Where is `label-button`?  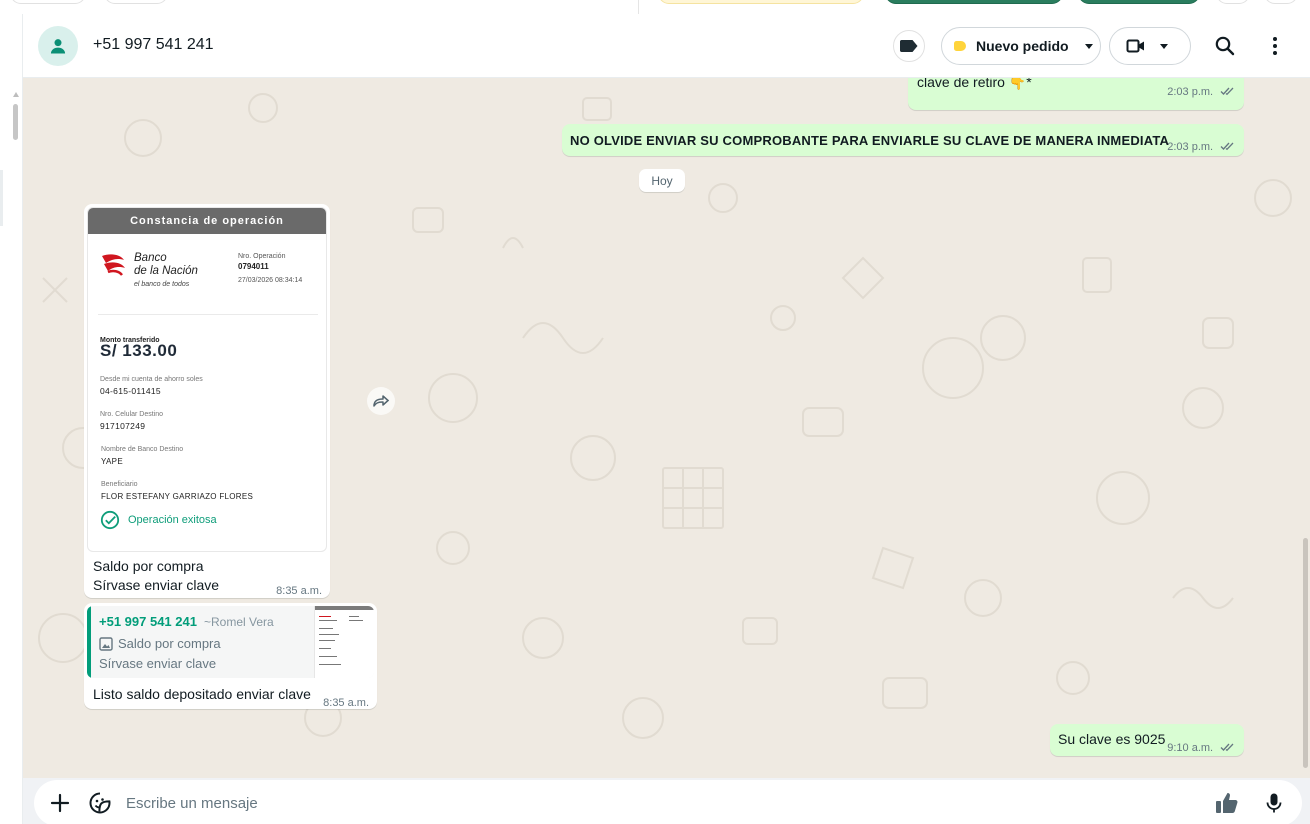 label-button is located at coordinates (909, 46).